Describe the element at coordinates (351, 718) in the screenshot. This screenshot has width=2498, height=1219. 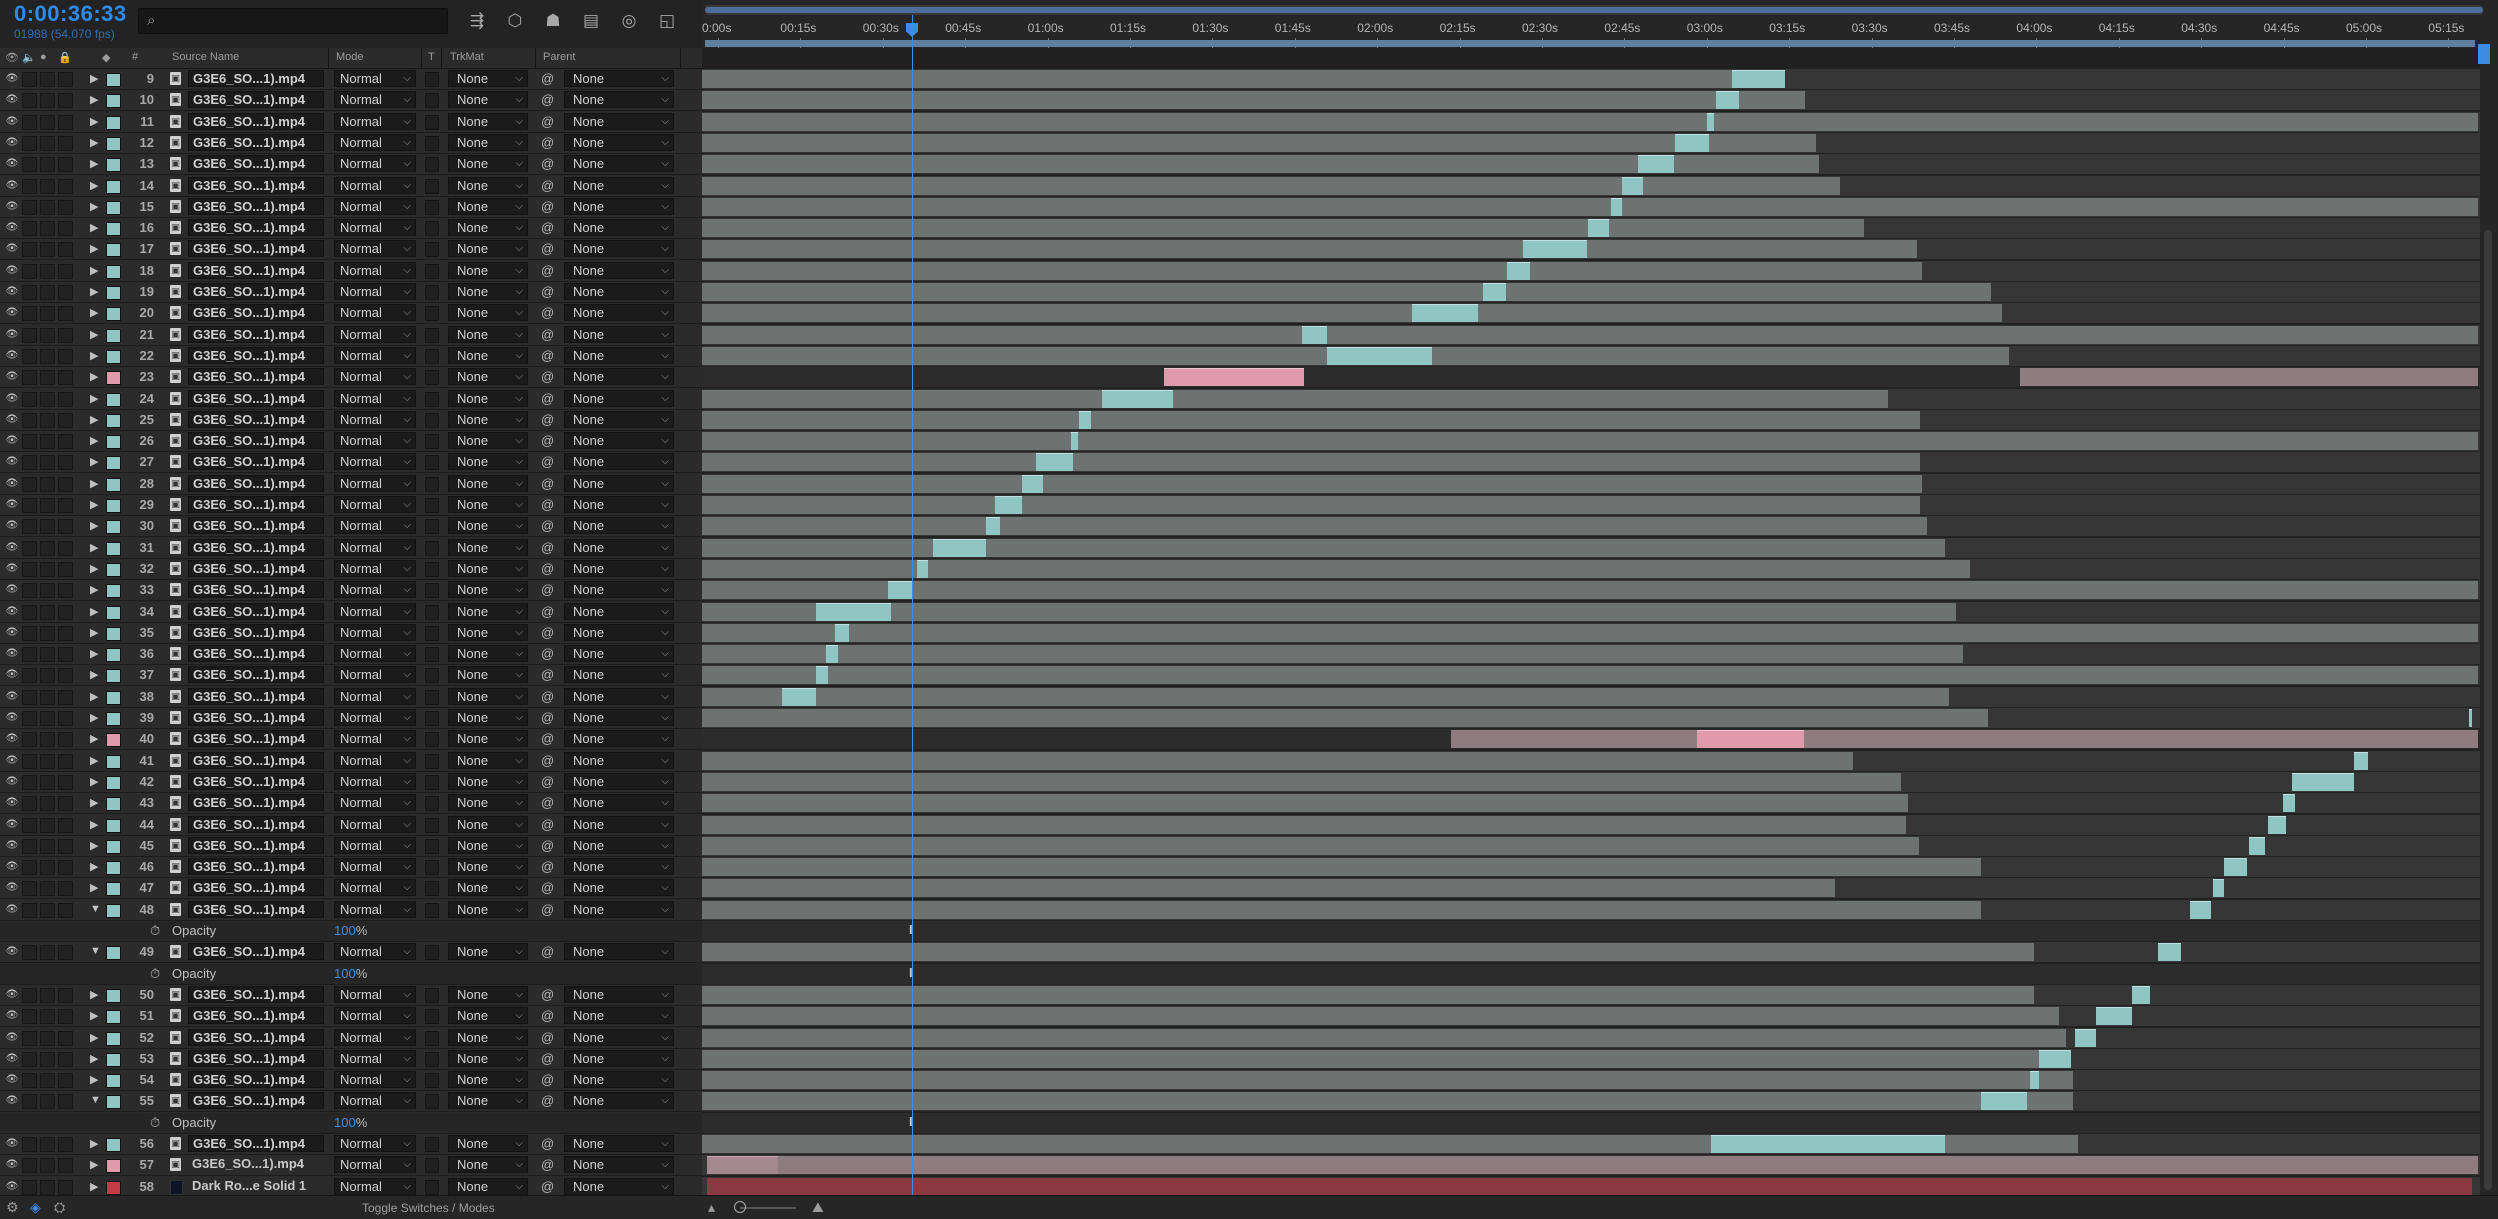
I see `layer-row: 👁 ▶ 39 ▣ G3E6_SO...1).mp4 Normal ⌵ None ⌵ @ None ⌵` at that location.